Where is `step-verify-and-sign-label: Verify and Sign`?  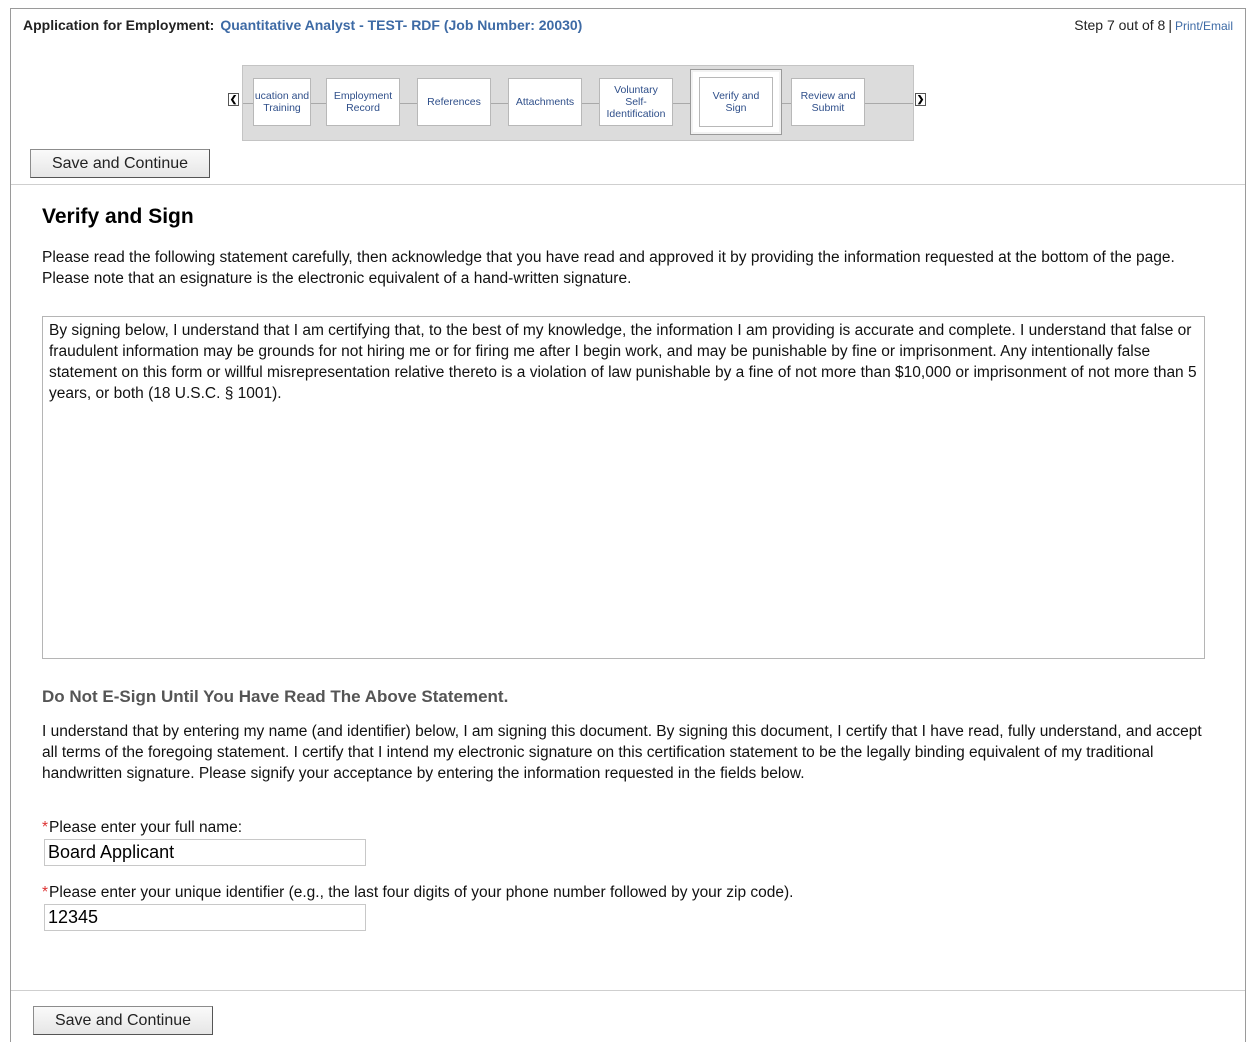
step-verify-and-sign-label: Verify and Sign is located at coordinates (736, 102).